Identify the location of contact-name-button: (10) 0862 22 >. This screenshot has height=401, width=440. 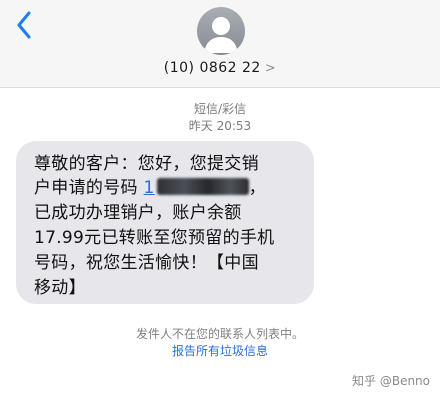
(220, 68).